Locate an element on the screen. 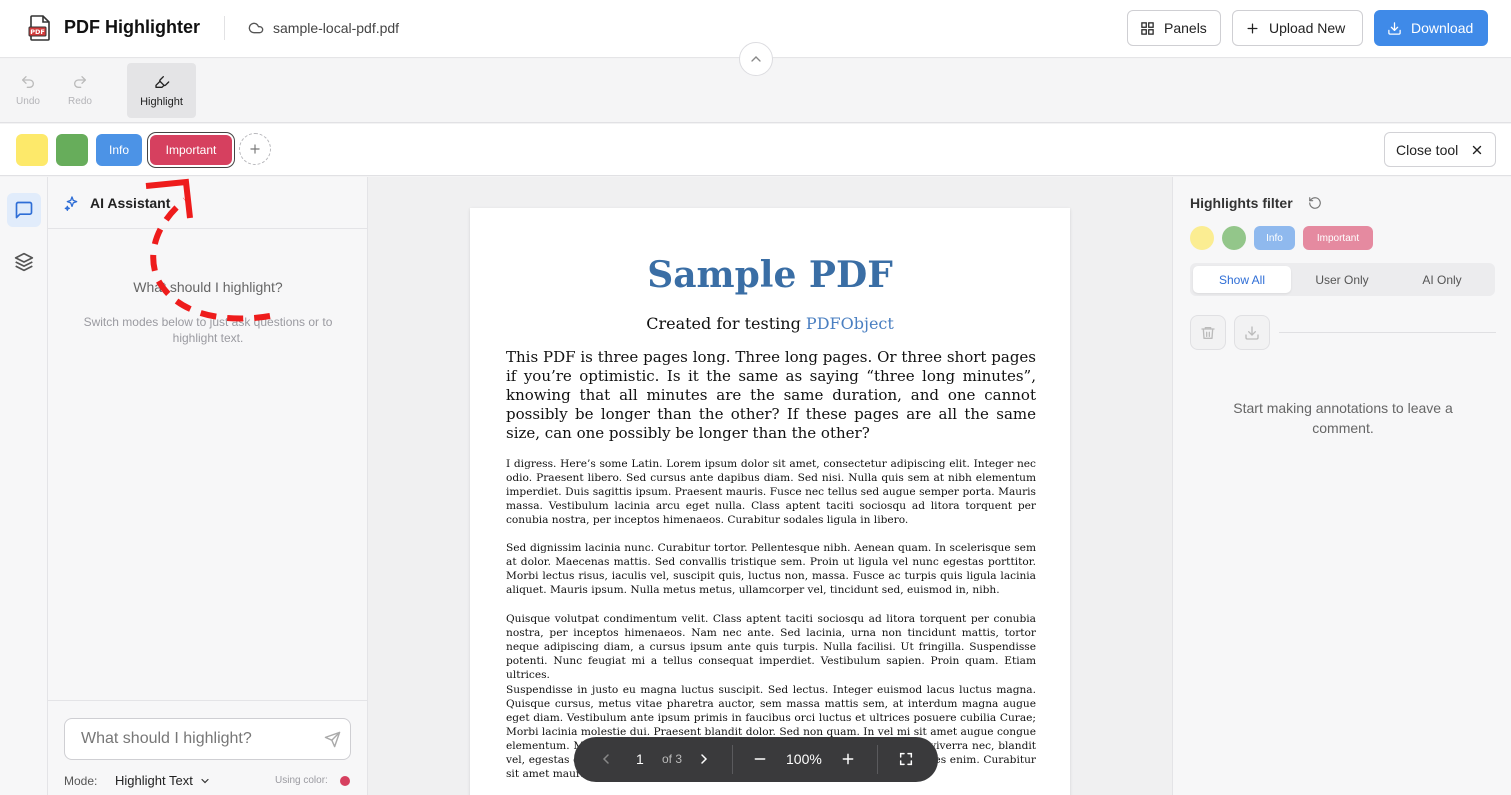 This screenshot has width=1511, height=795. chat-panel-button is located at coordinates (24, 210).